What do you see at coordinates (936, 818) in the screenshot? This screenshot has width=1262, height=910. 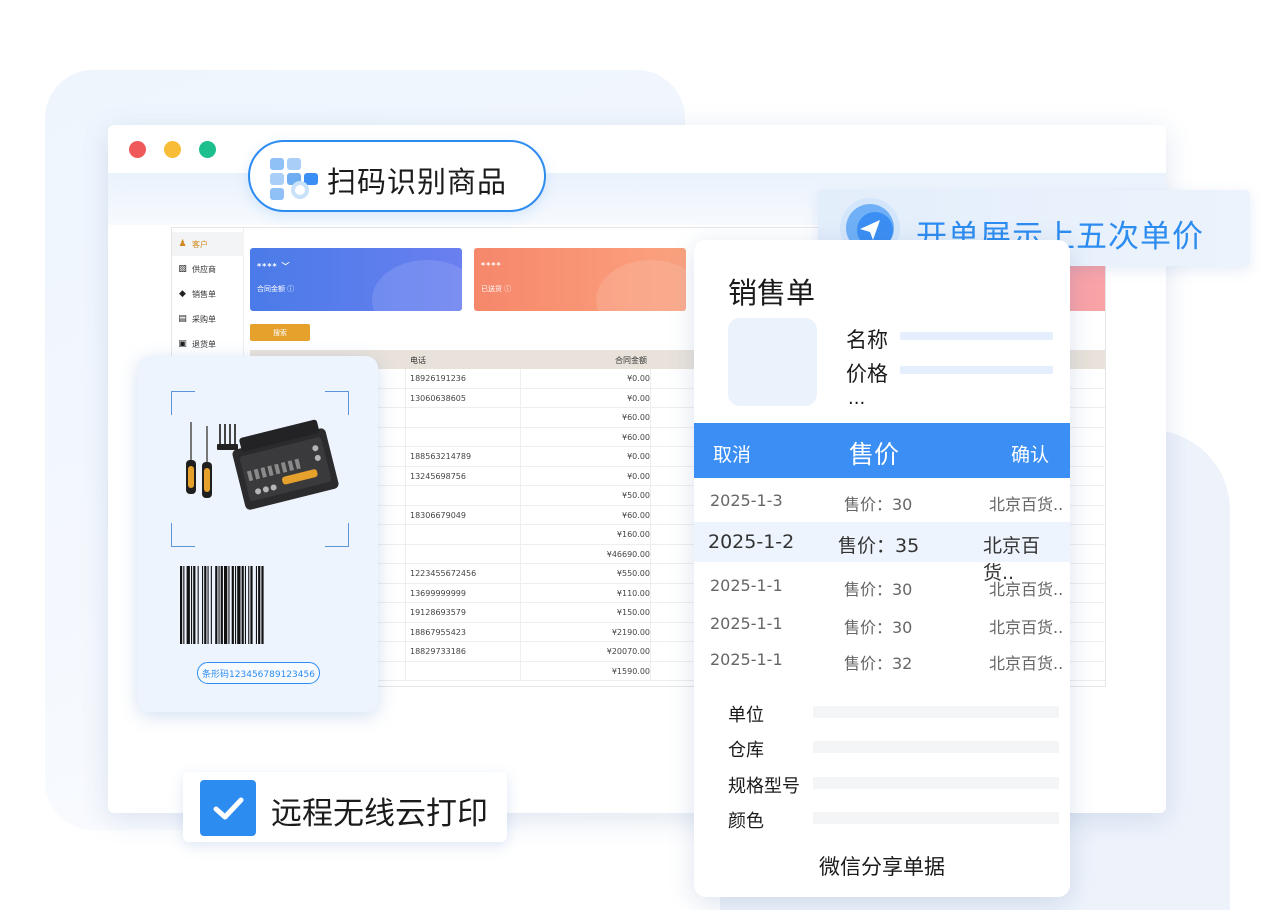 I see `attr-color-field` at bounding box center [936, 818].